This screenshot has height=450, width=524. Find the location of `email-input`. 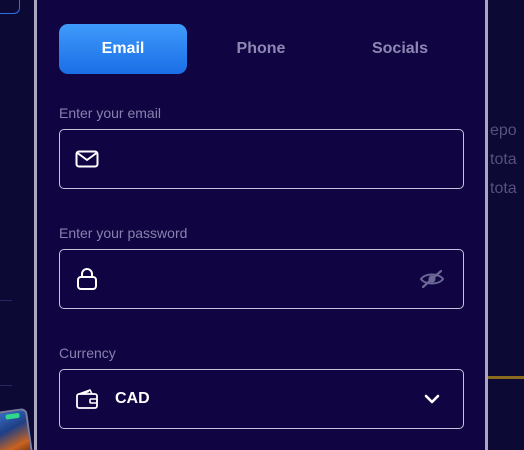

email-input is located at coordinates (282, 159).